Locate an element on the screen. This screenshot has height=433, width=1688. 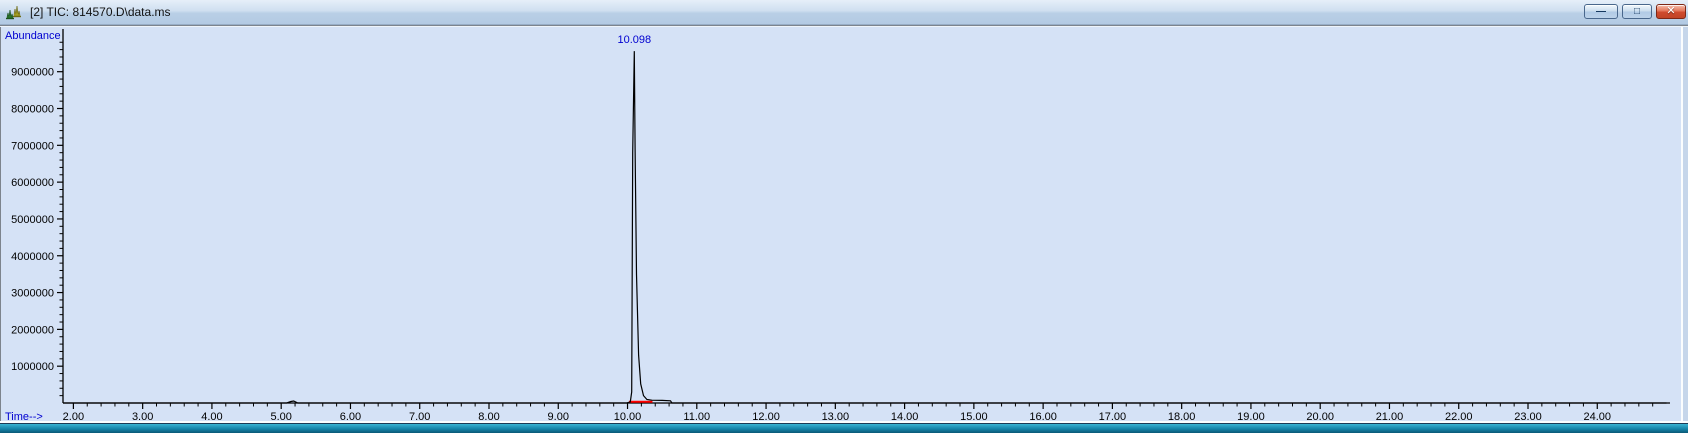
x-tick-label: 16.00 is located at coordinates (1043, 416).